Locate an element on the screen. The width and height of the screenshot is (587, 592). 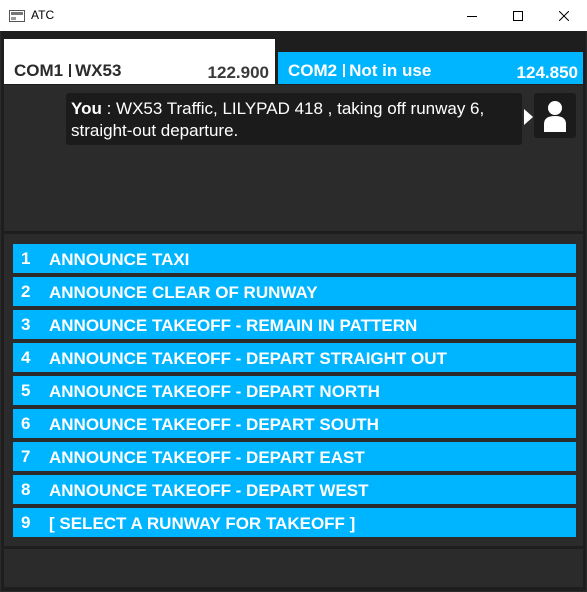
footer-panel is located at coordinates (293, 568).